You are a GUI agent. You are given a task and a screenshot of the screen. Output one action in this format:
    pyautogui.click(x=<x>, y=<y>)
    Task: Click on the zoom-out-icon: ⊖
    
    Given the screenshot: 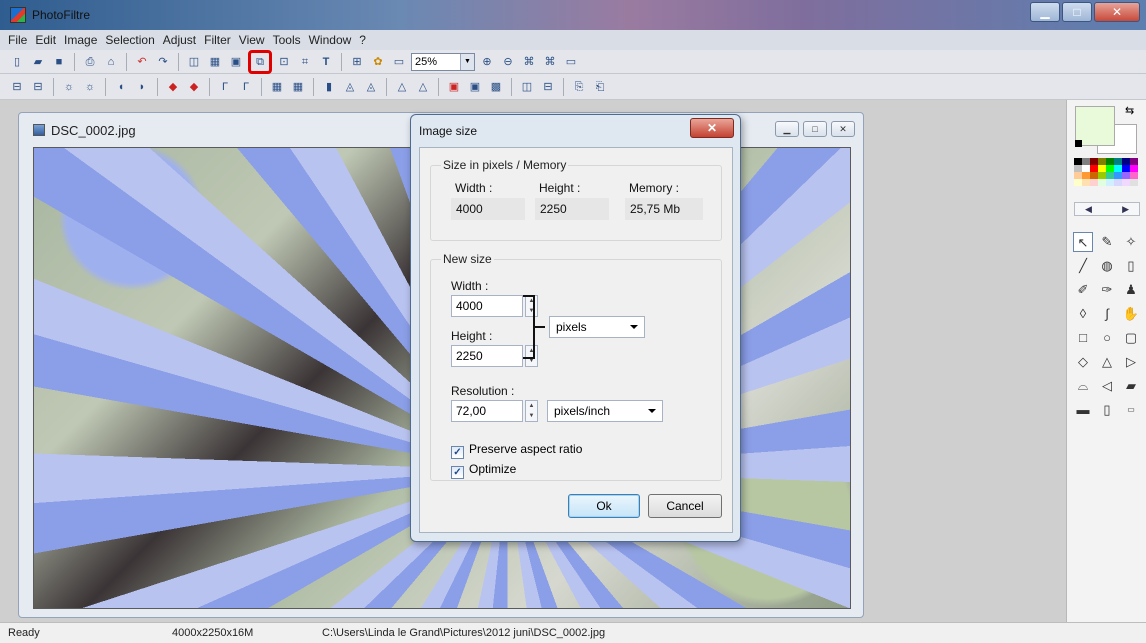 What is the action you would take?
    pyautogui.click(x=508, y=62)
    